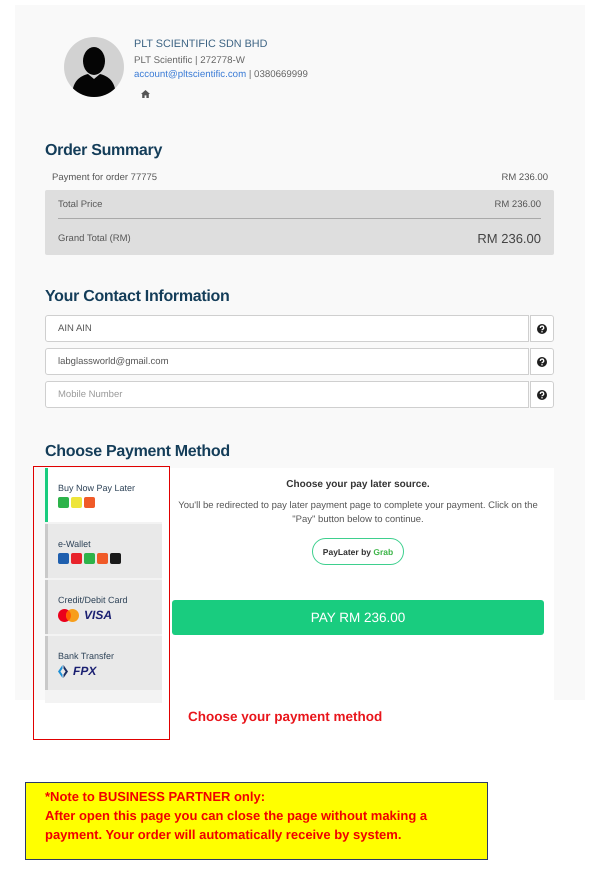  Describe the element at coordinates (68, 615) in the screenshot. I see `overlapping-circles-icon` at that location.